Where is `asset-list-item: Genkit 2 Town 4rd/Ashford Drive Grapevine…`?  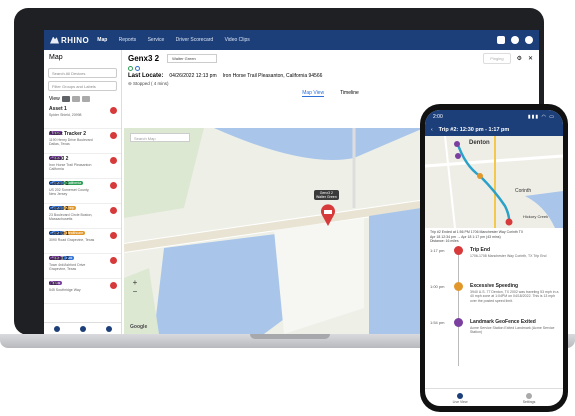 asset-list-item: Genkit 2 Town 4rd/Ashford Drive Grapevine… is located at coordinates (82, 269).